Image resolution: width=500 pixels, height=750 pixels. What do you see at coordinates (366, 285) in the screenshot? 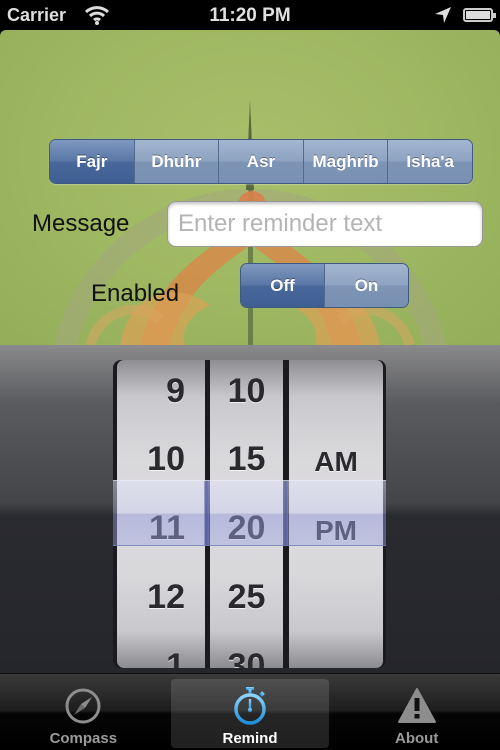
I see `enabled-option-on: On` at bounding box center [366, 285].